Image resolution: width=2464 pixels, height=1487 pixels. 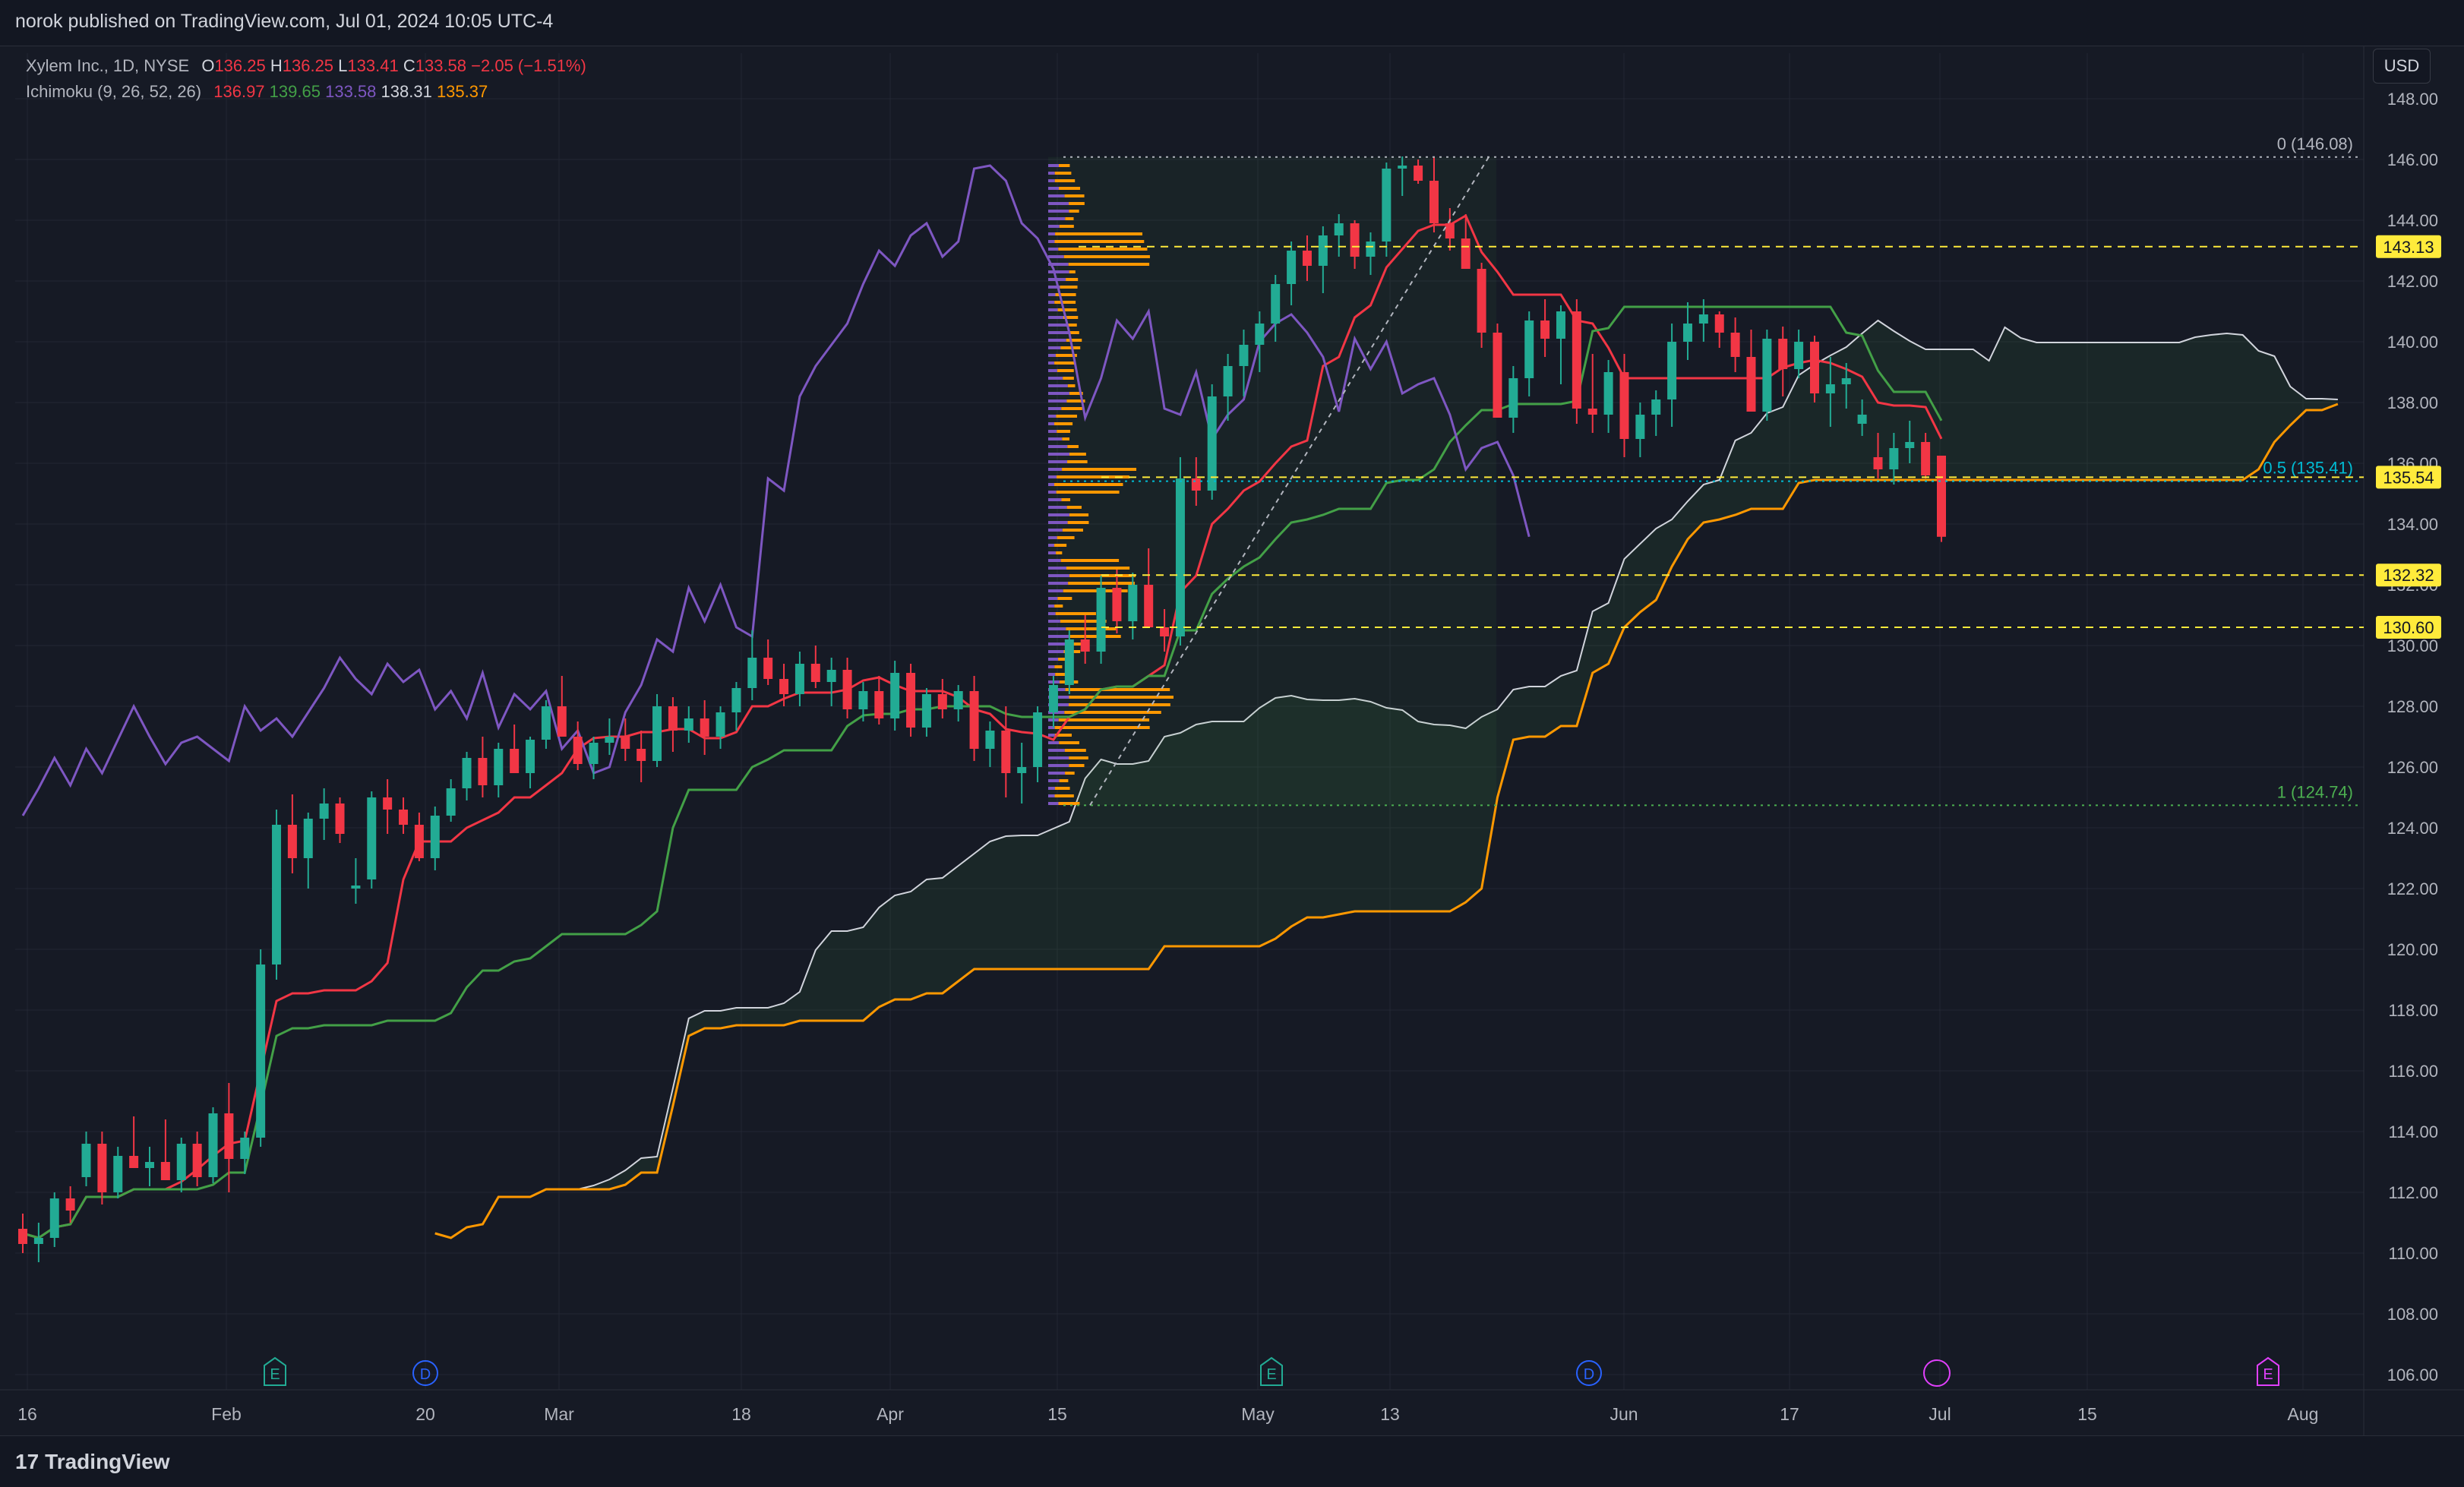 I want to click on tradingview-logo: 17 TradingView, so click(x=92, y=1462).